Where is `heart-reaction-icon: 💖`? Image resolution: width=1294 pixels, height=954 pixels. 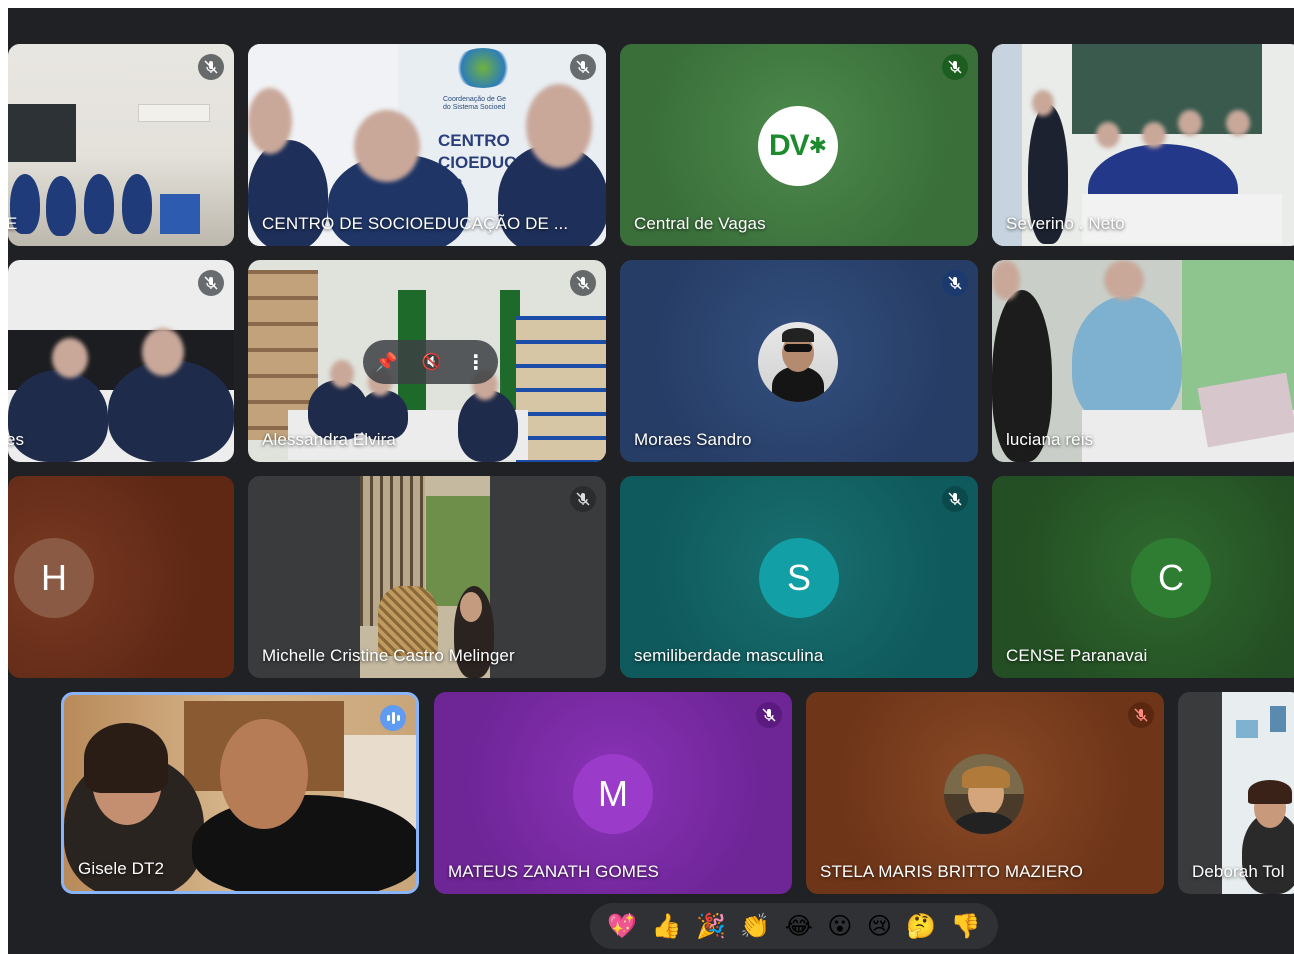 heart-reaction-icon: 💖 is located at coordinates (622, 926).